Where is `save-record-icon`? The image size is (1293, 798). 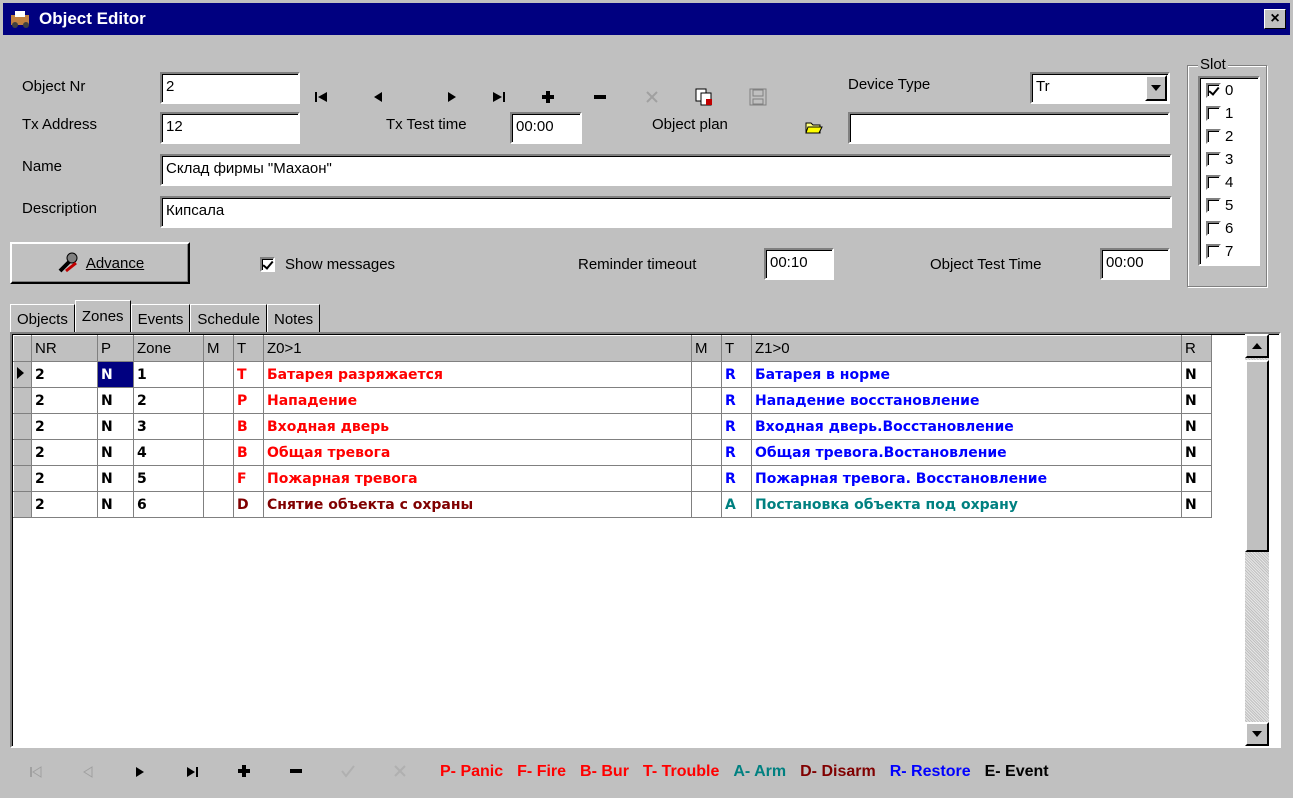 save-record-icon is located at coordinates (758, 97).